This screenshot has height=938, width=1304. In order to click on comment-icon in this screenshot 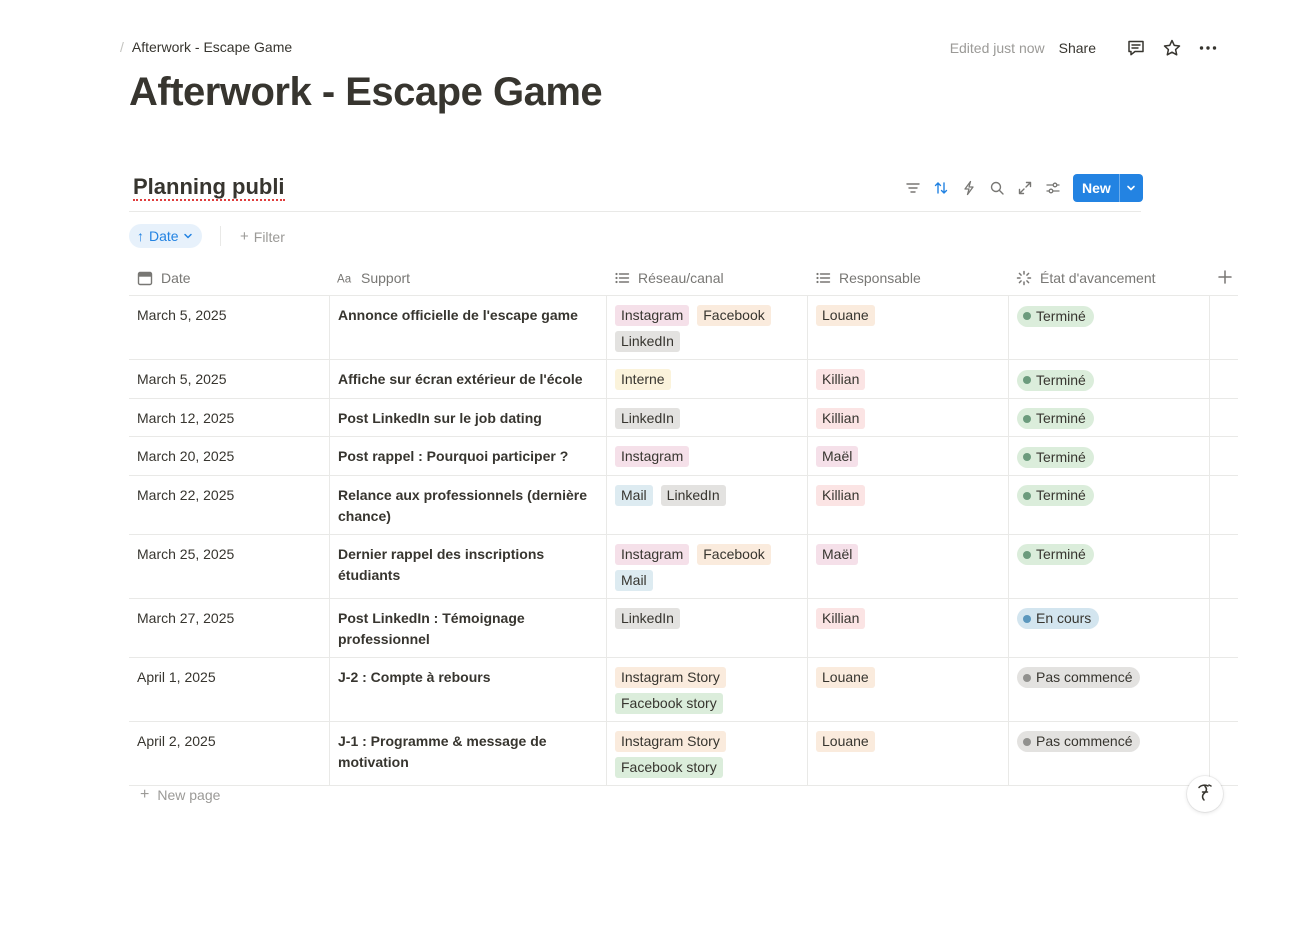, I will do `click(1136, 48)`.